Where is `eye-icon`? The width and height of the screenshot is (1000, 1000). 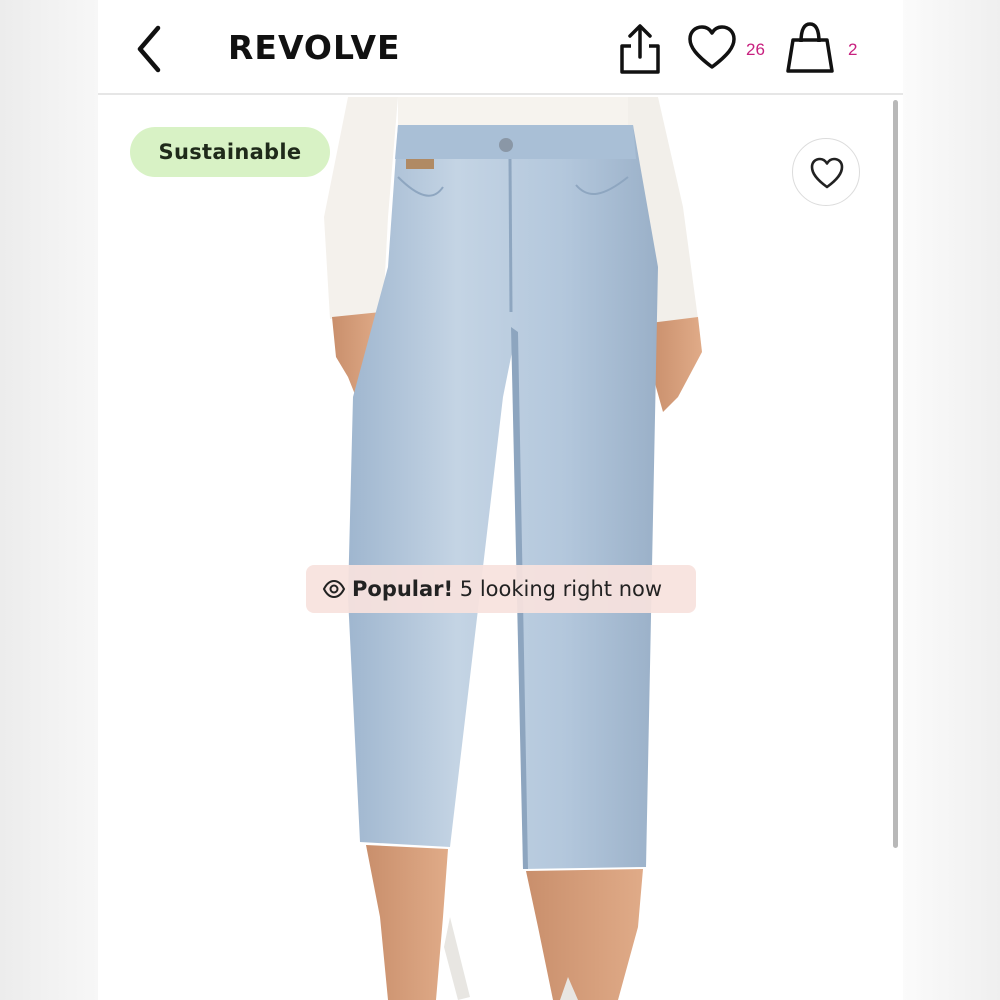
eye-icon is located at coordinates (334, 589).